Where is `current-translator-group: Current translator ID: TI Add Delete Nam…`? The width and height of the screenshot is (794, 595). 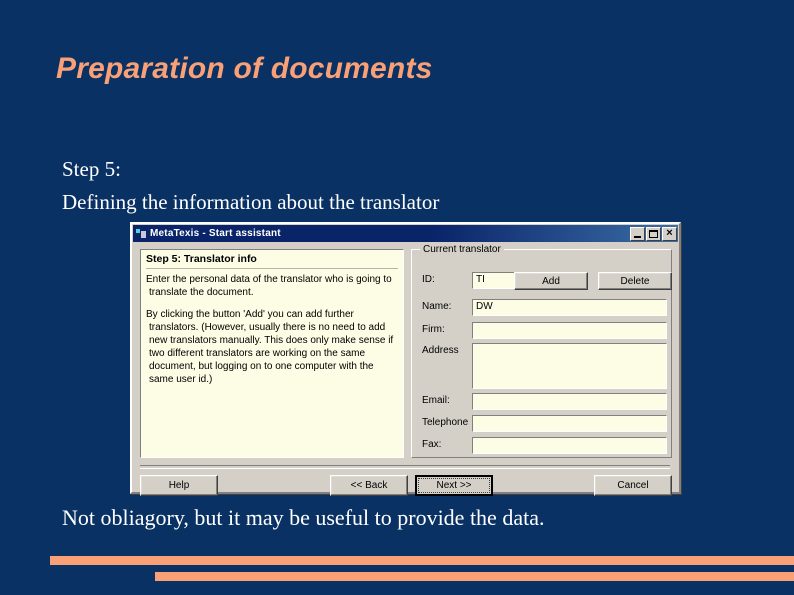 current-translator-group: Current translator ID: TI Add Delete Nam… is located at coordinates (541, 351).